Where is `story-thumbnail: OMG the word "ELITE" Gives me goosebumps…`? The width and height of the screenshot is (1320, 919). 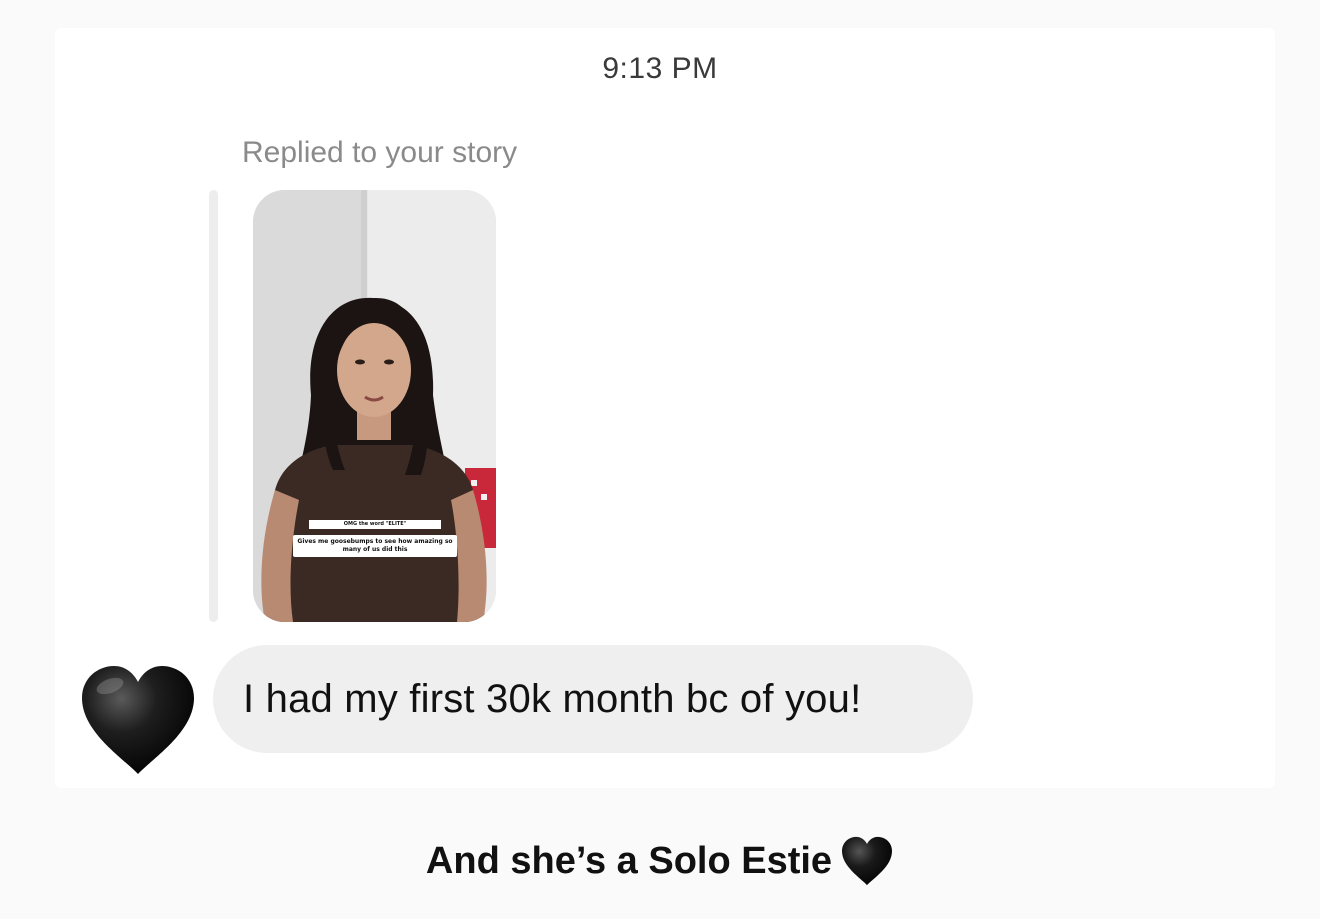
story-thumbnail: OMG the word "ELITE" Gives me goosebumps… is located at coordinates (374, 406).